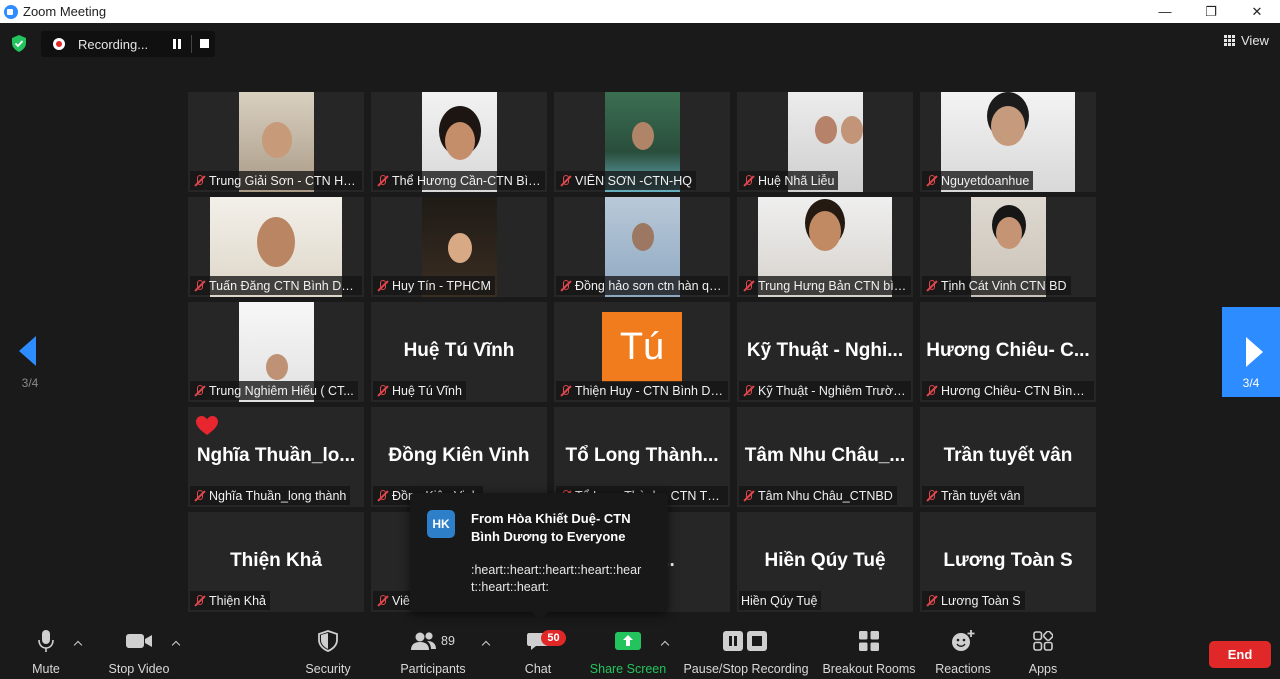 The width and height of the screenshot is (1280, 679). I want to click on share-screen-icon, so click(628, 641).